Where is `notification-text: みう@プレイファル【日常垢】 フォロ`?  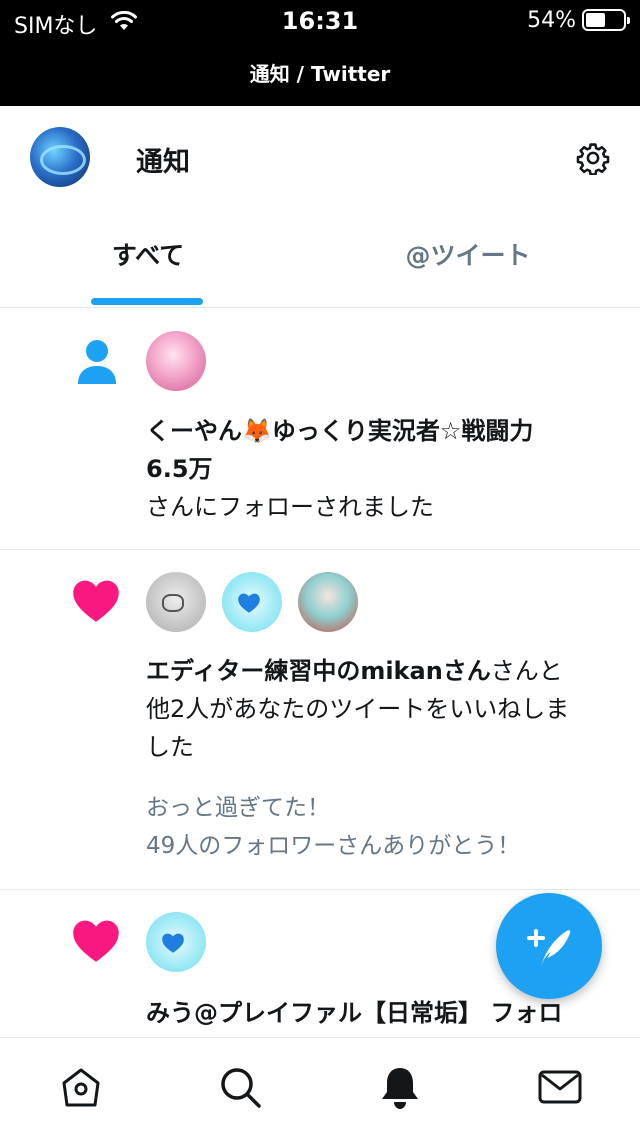 notification-text: みう@プレイファル【日常垢】 フォロ is located at coordinates (373, 1013).